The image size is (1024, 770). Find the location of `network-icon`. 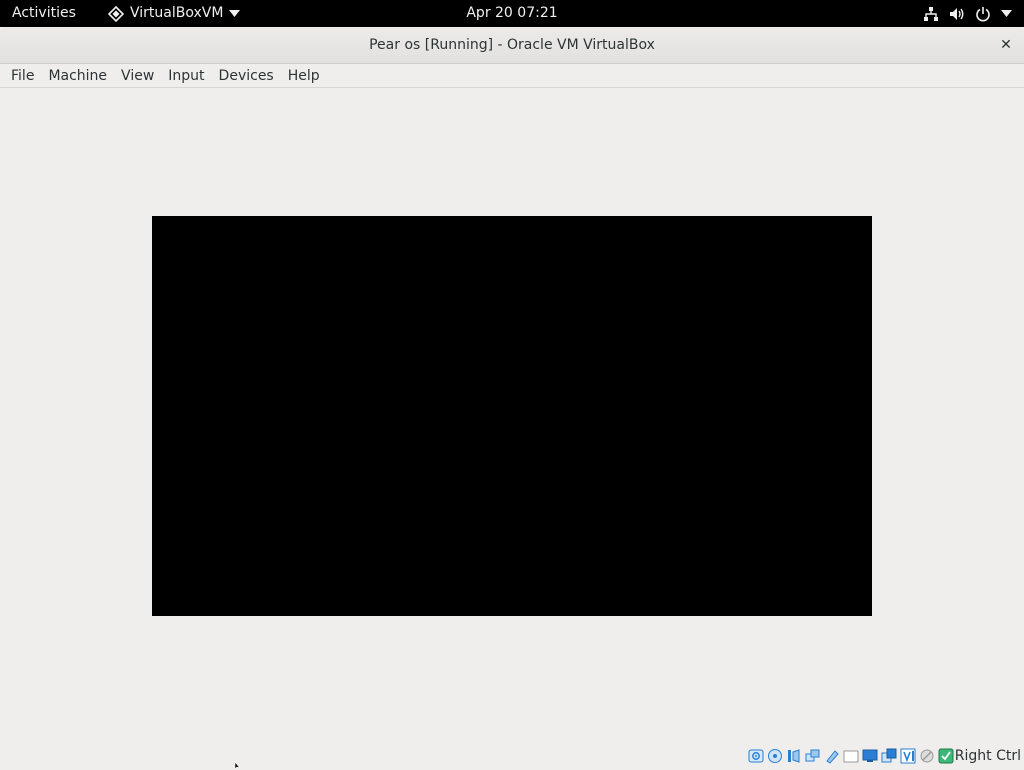

network-icon is located at coordinates (813, 756).